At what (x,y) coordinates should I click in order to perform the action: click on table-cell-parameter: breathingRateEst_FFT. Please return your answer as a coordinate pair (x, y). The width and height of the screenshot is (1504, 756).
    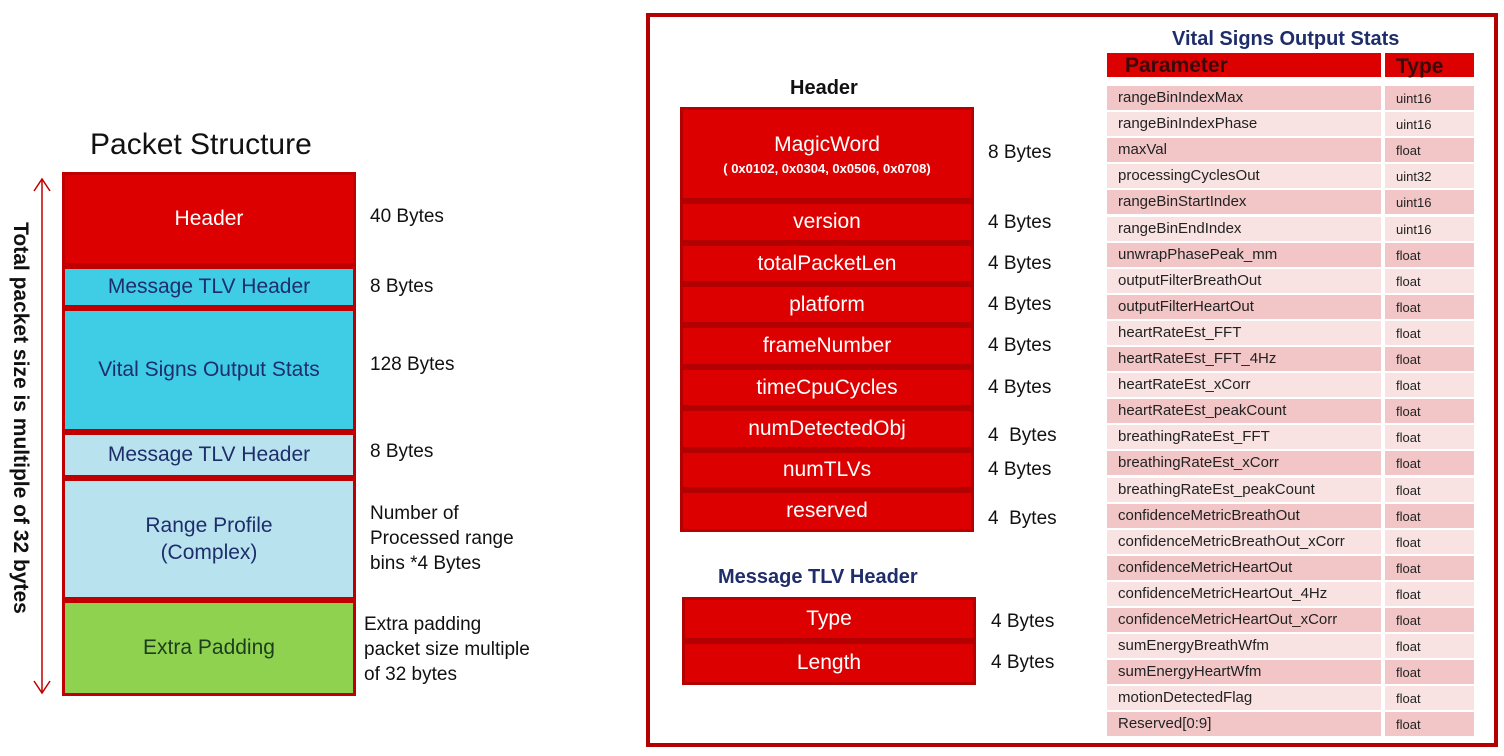
    Looking at the image, I should click on (1244, 437).